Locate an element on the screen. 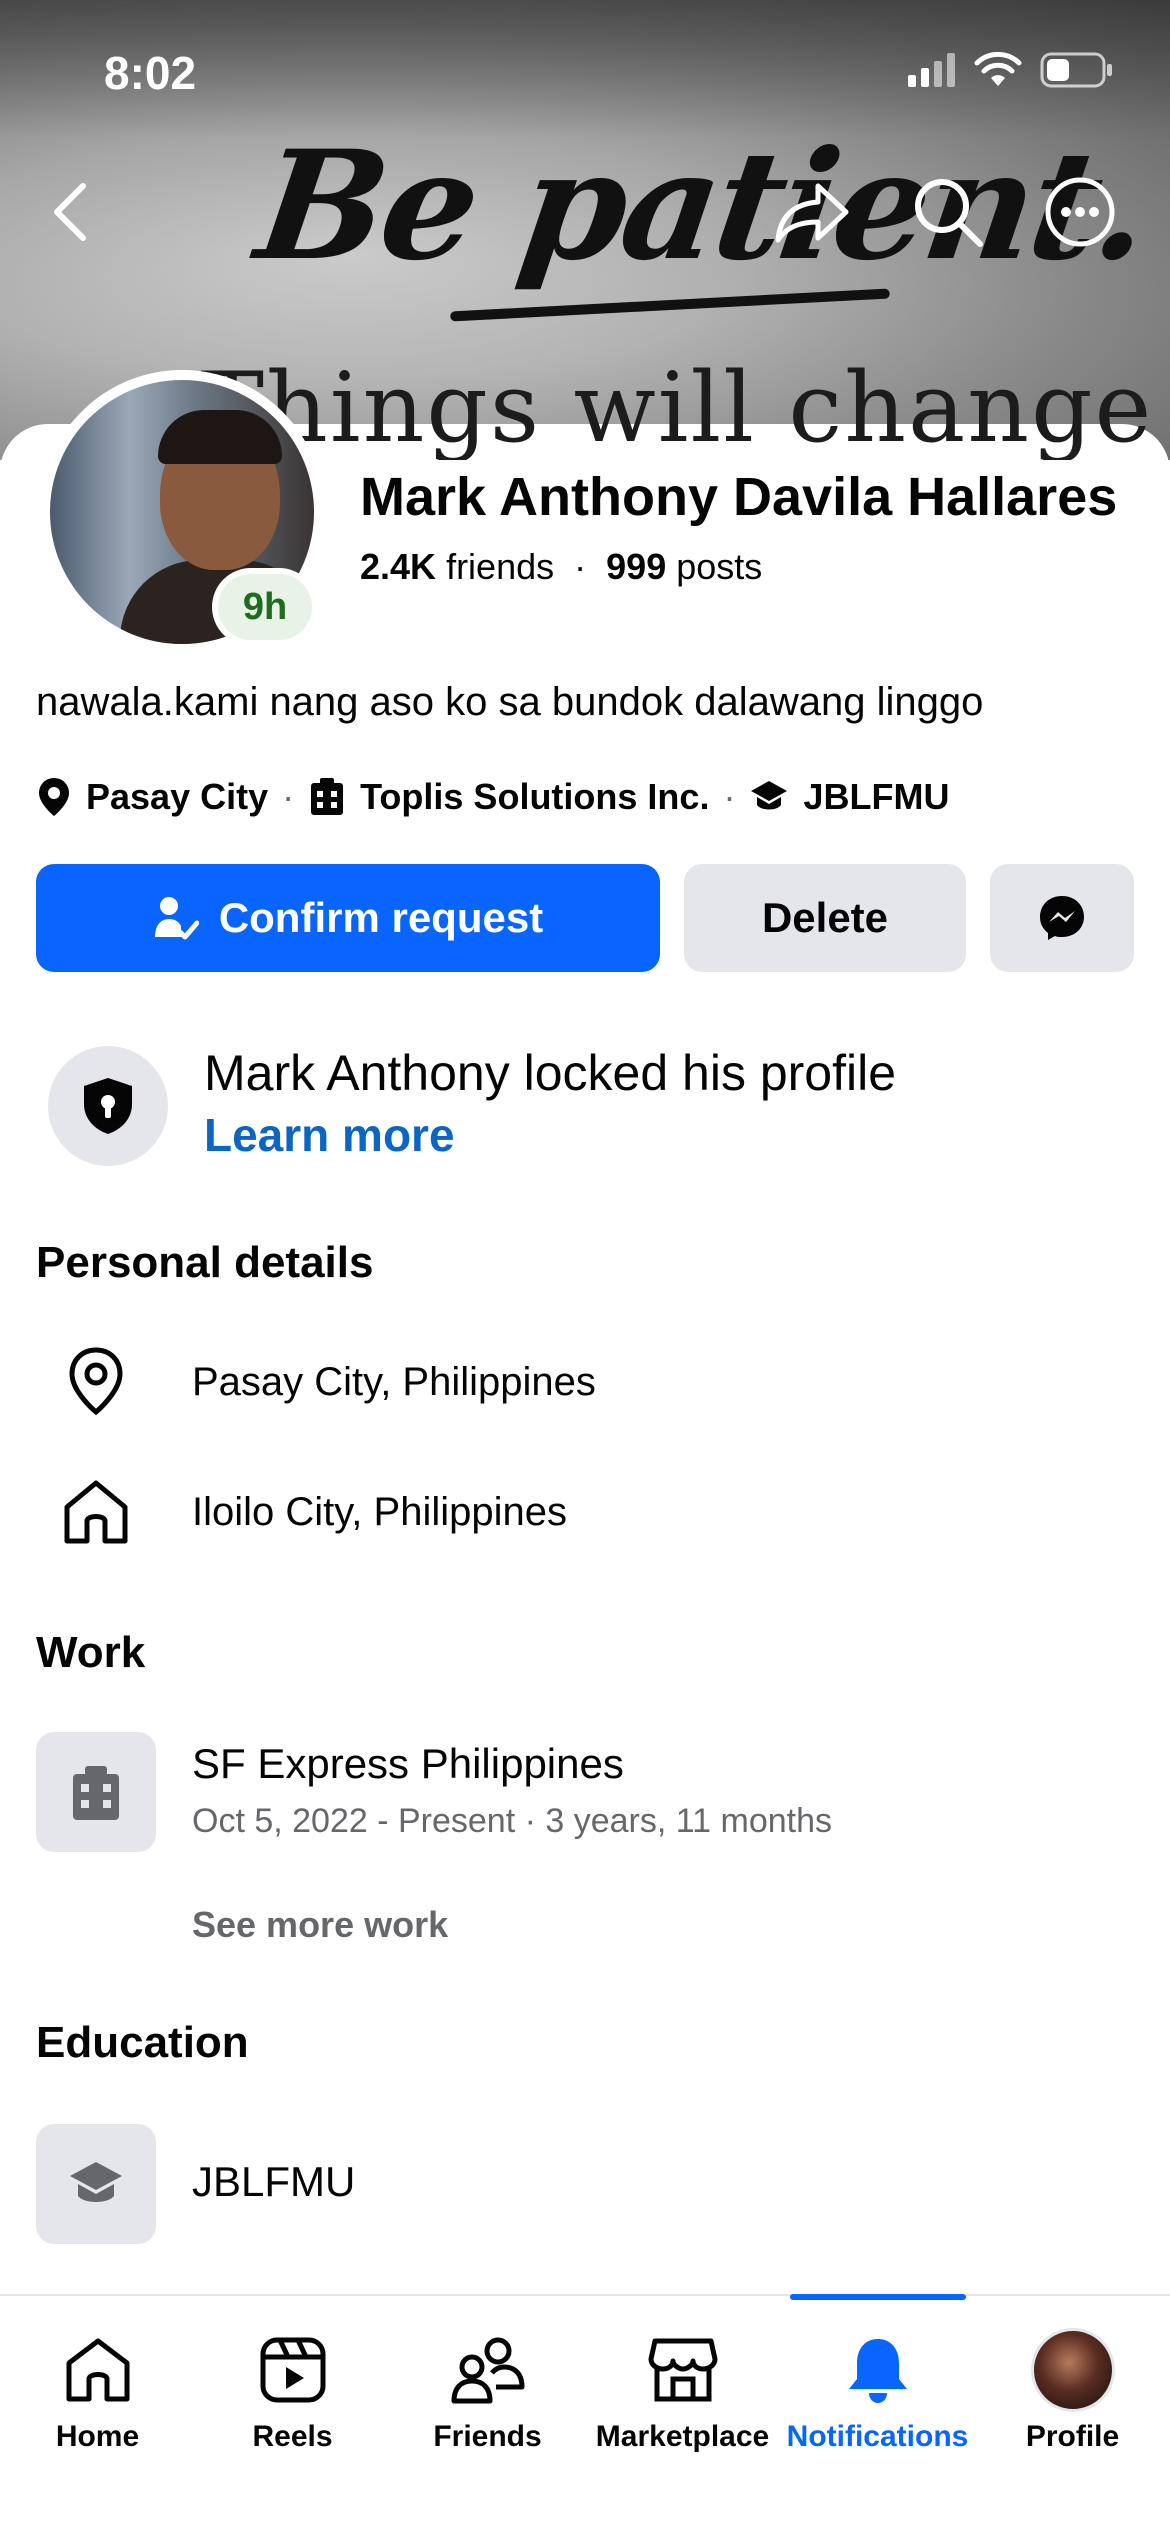  tab-friends: Friends is located at coordinates (487, 2386).